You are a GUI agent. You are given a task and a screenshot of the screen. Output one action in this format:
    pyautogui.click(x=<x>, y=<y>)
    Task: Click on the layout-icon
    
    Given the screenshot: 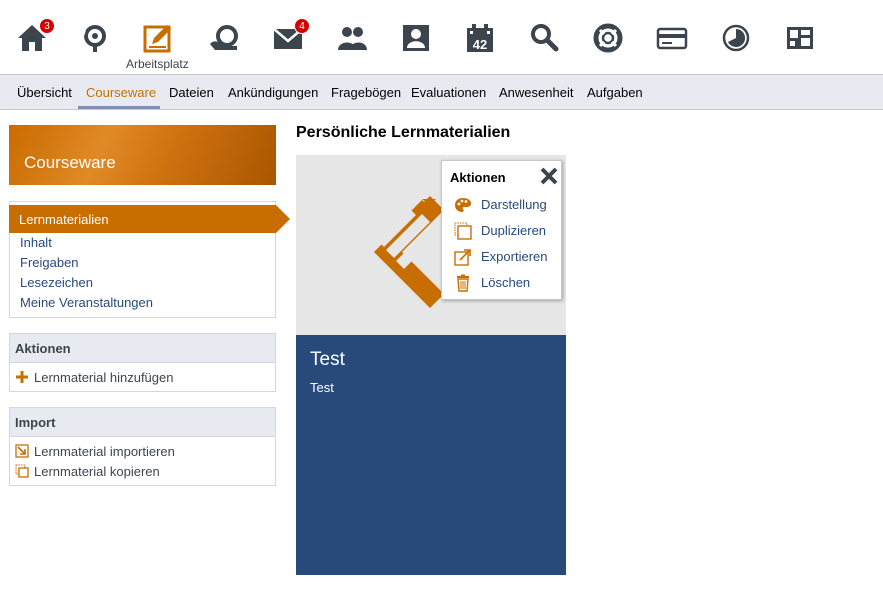 What is the action you would take?
    pyautogui.click(x=800, y=38)
    